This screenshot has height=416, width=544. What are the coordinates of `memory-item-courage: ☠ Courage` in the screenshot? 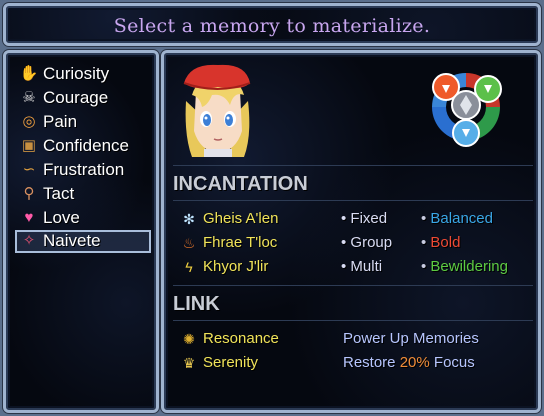 It's located at (83, 98).